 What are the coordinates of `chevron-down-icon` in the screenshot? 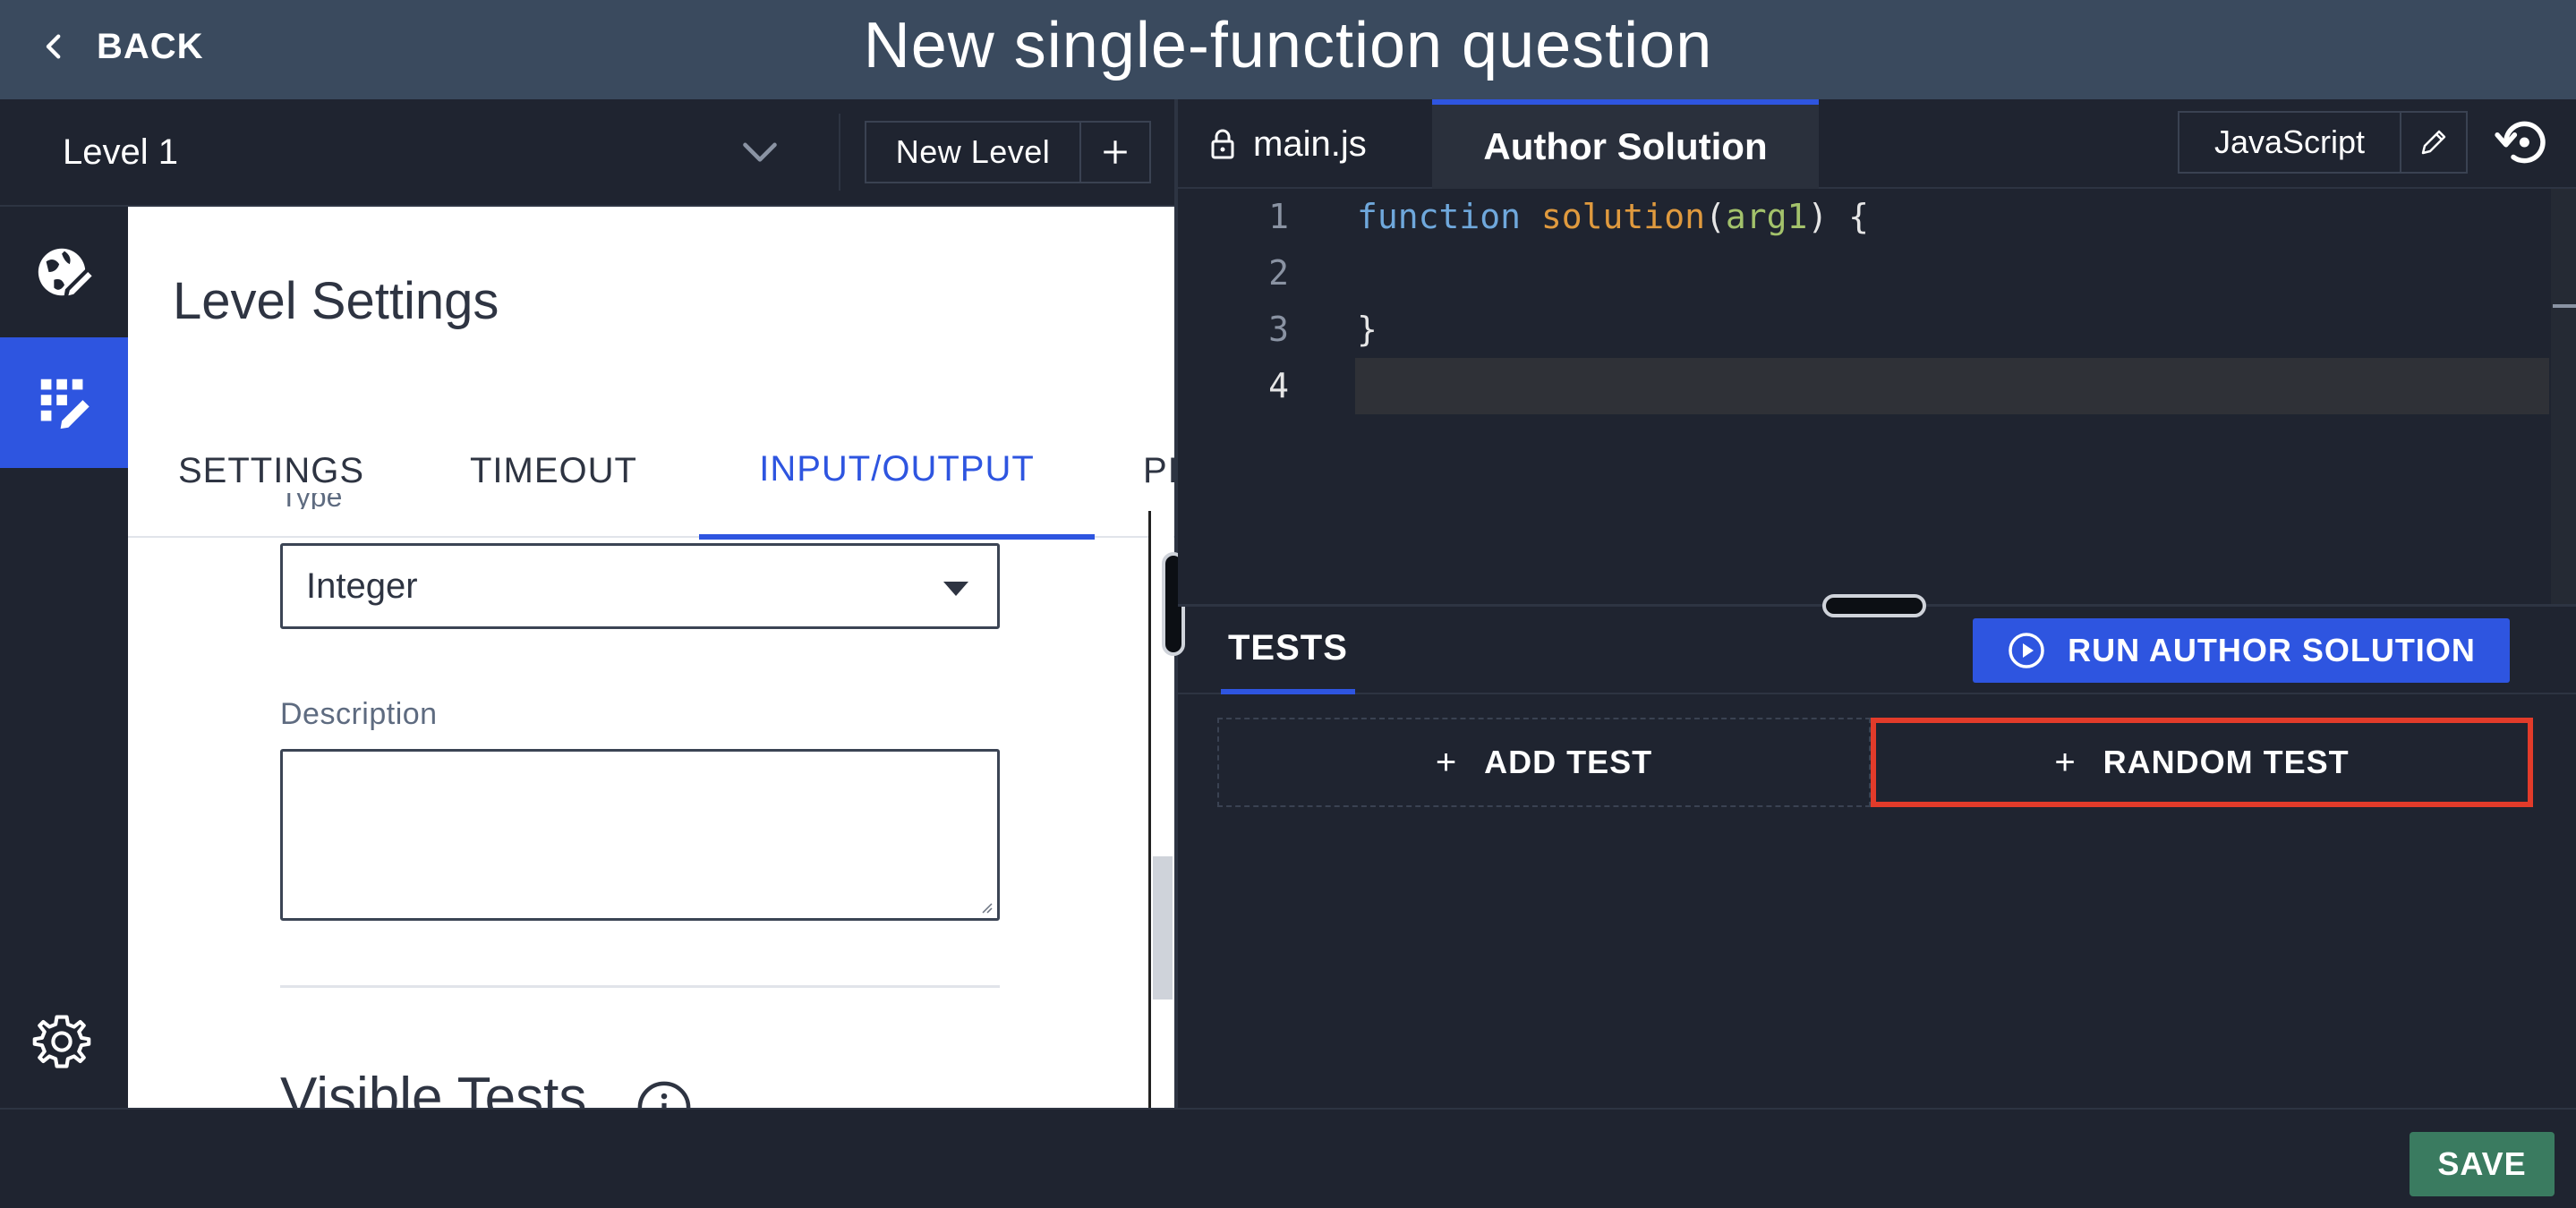 It's located at (760, 152).